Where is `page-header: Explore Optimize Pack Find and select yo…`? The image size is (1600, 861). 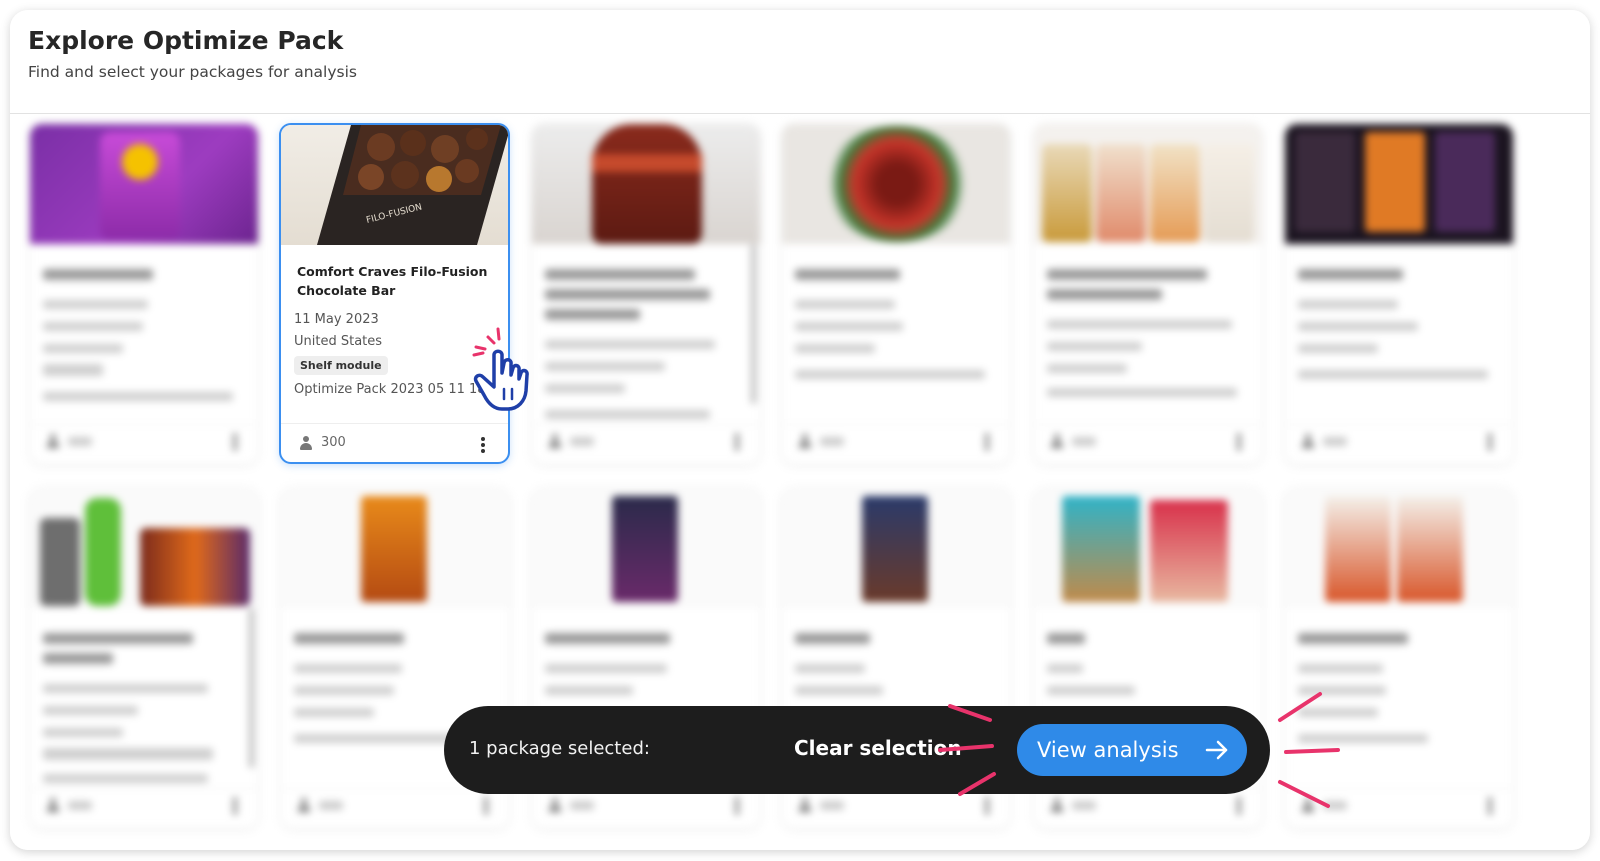
page-header: Explore Optimize Pack Find and select yo… is located at coordinates (800, 62).